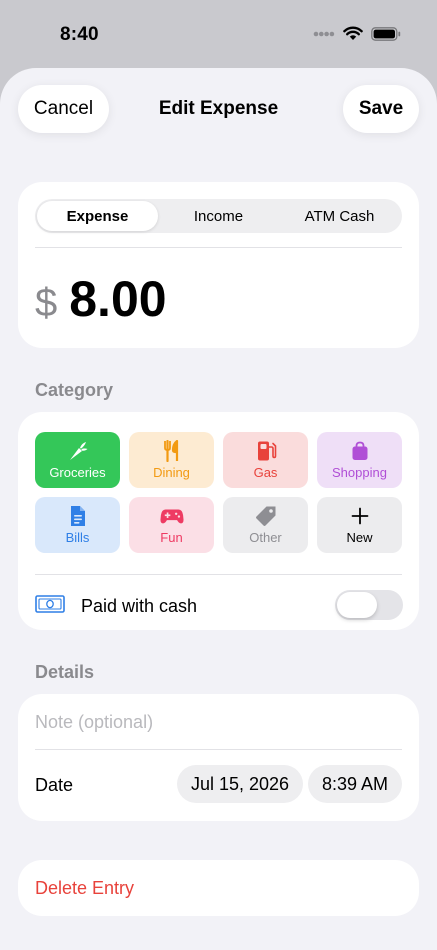  Describe the element at coordinates (65, 672) in the screenshot. I see `details-section-label: Details` at that location.